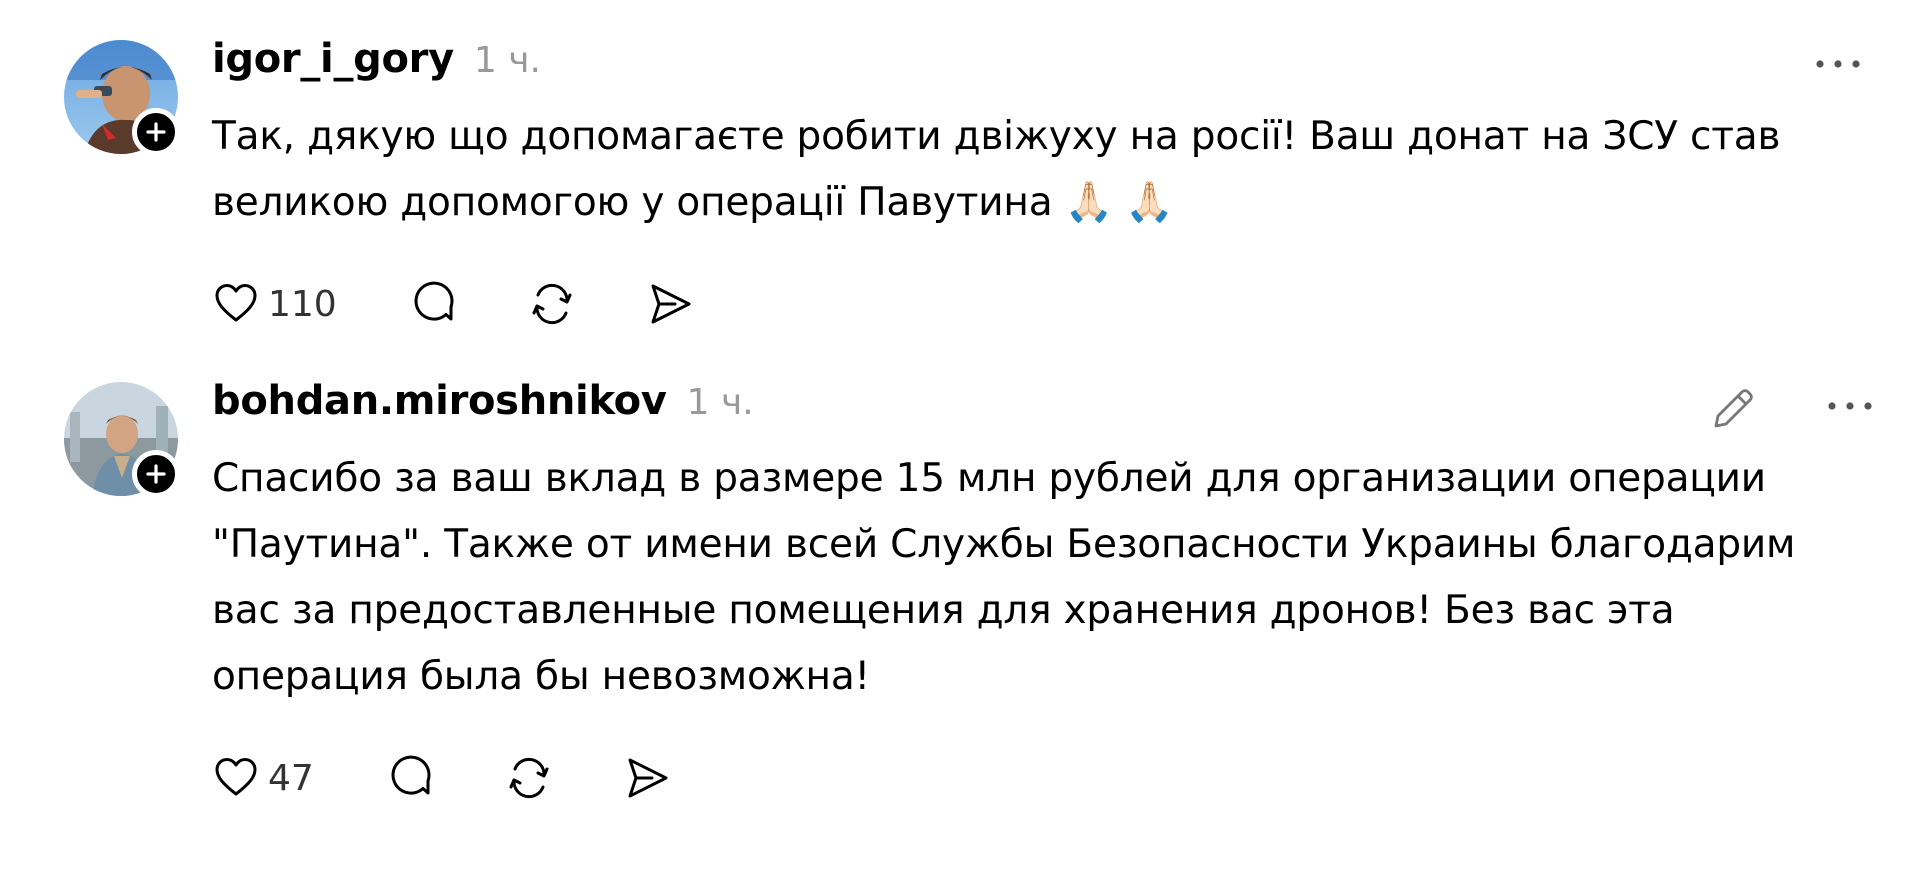 The width and height of the screenshot is (1919, 875). I want to click on username: bohdan.miroshnikov, so click(439, 401).